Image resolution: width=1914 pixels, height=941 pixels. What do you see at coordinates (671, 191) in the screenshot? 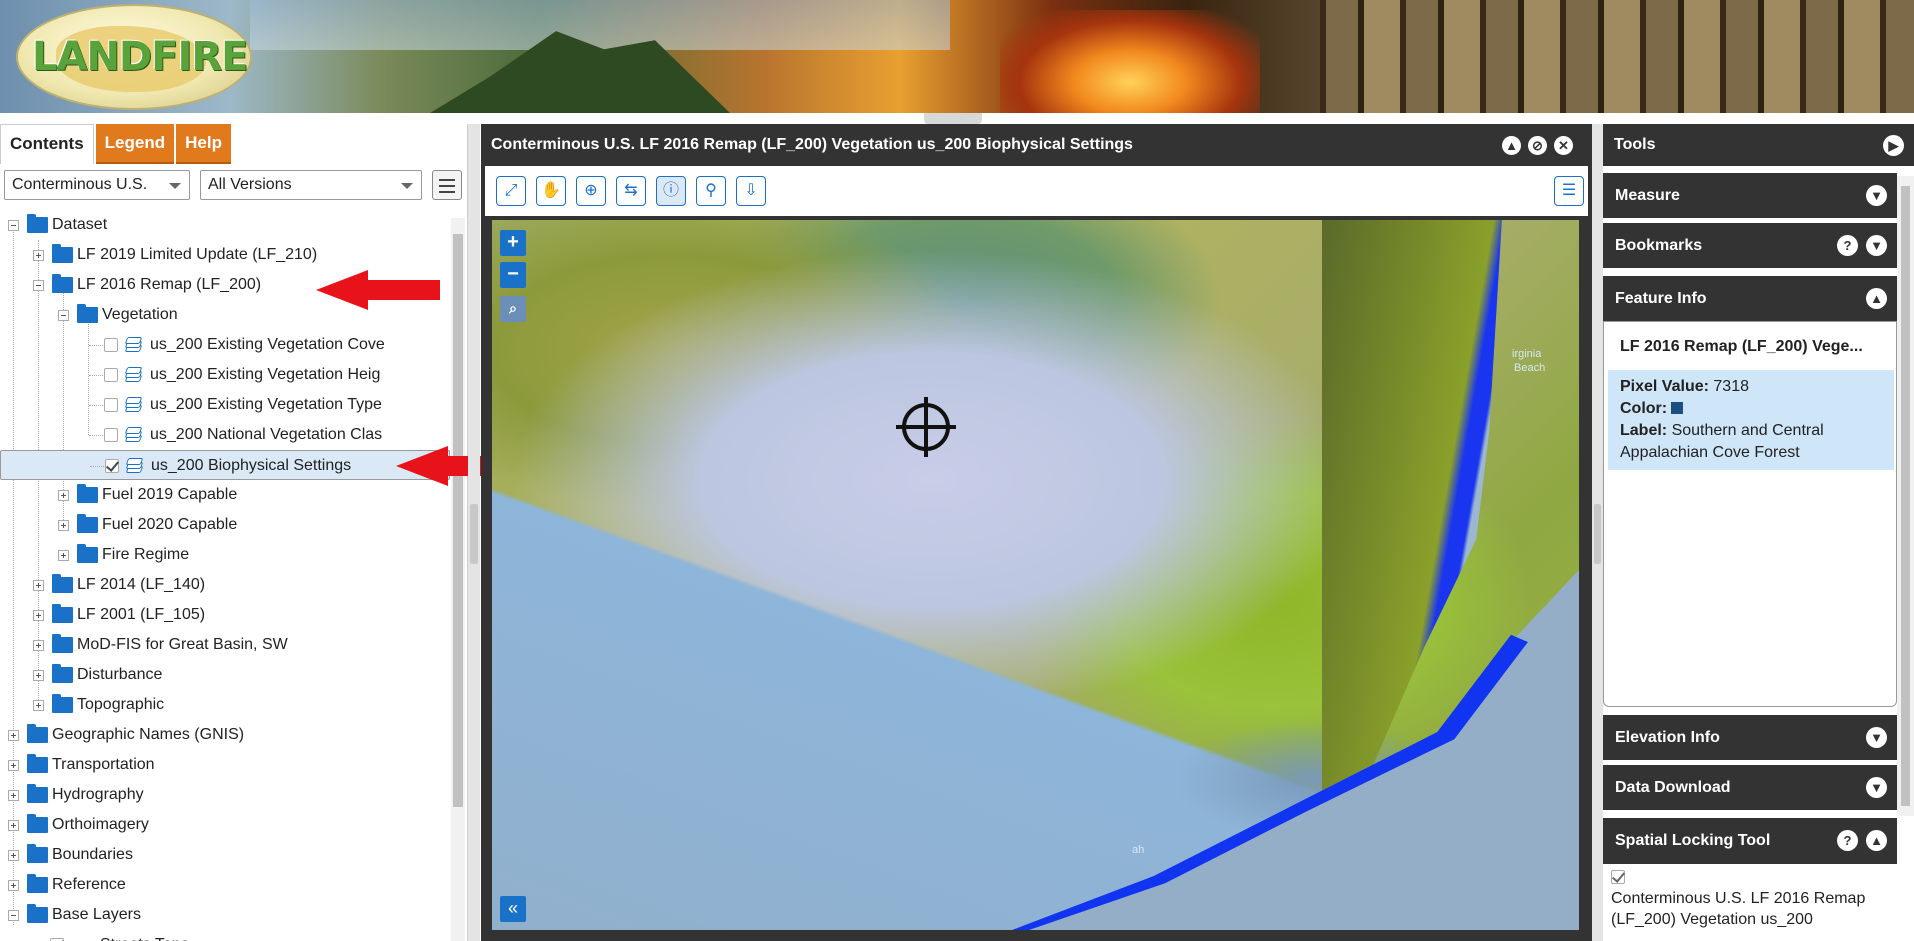
I see `identify-info-icon: ⓘ` at bounding box center [671, 191].